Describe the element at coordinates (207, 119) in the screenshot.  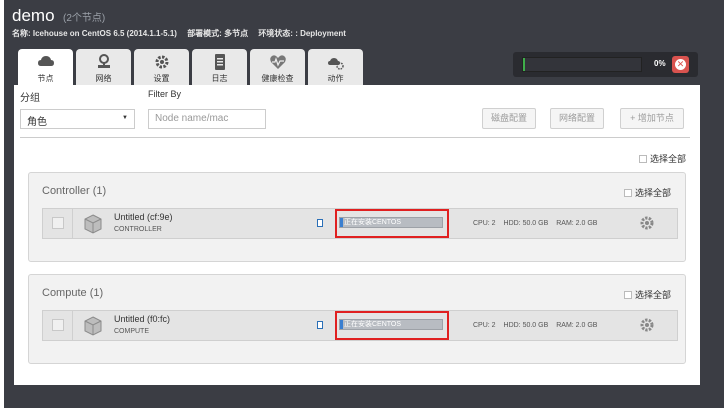
I see `filter-input: Node name/mac` at that location.